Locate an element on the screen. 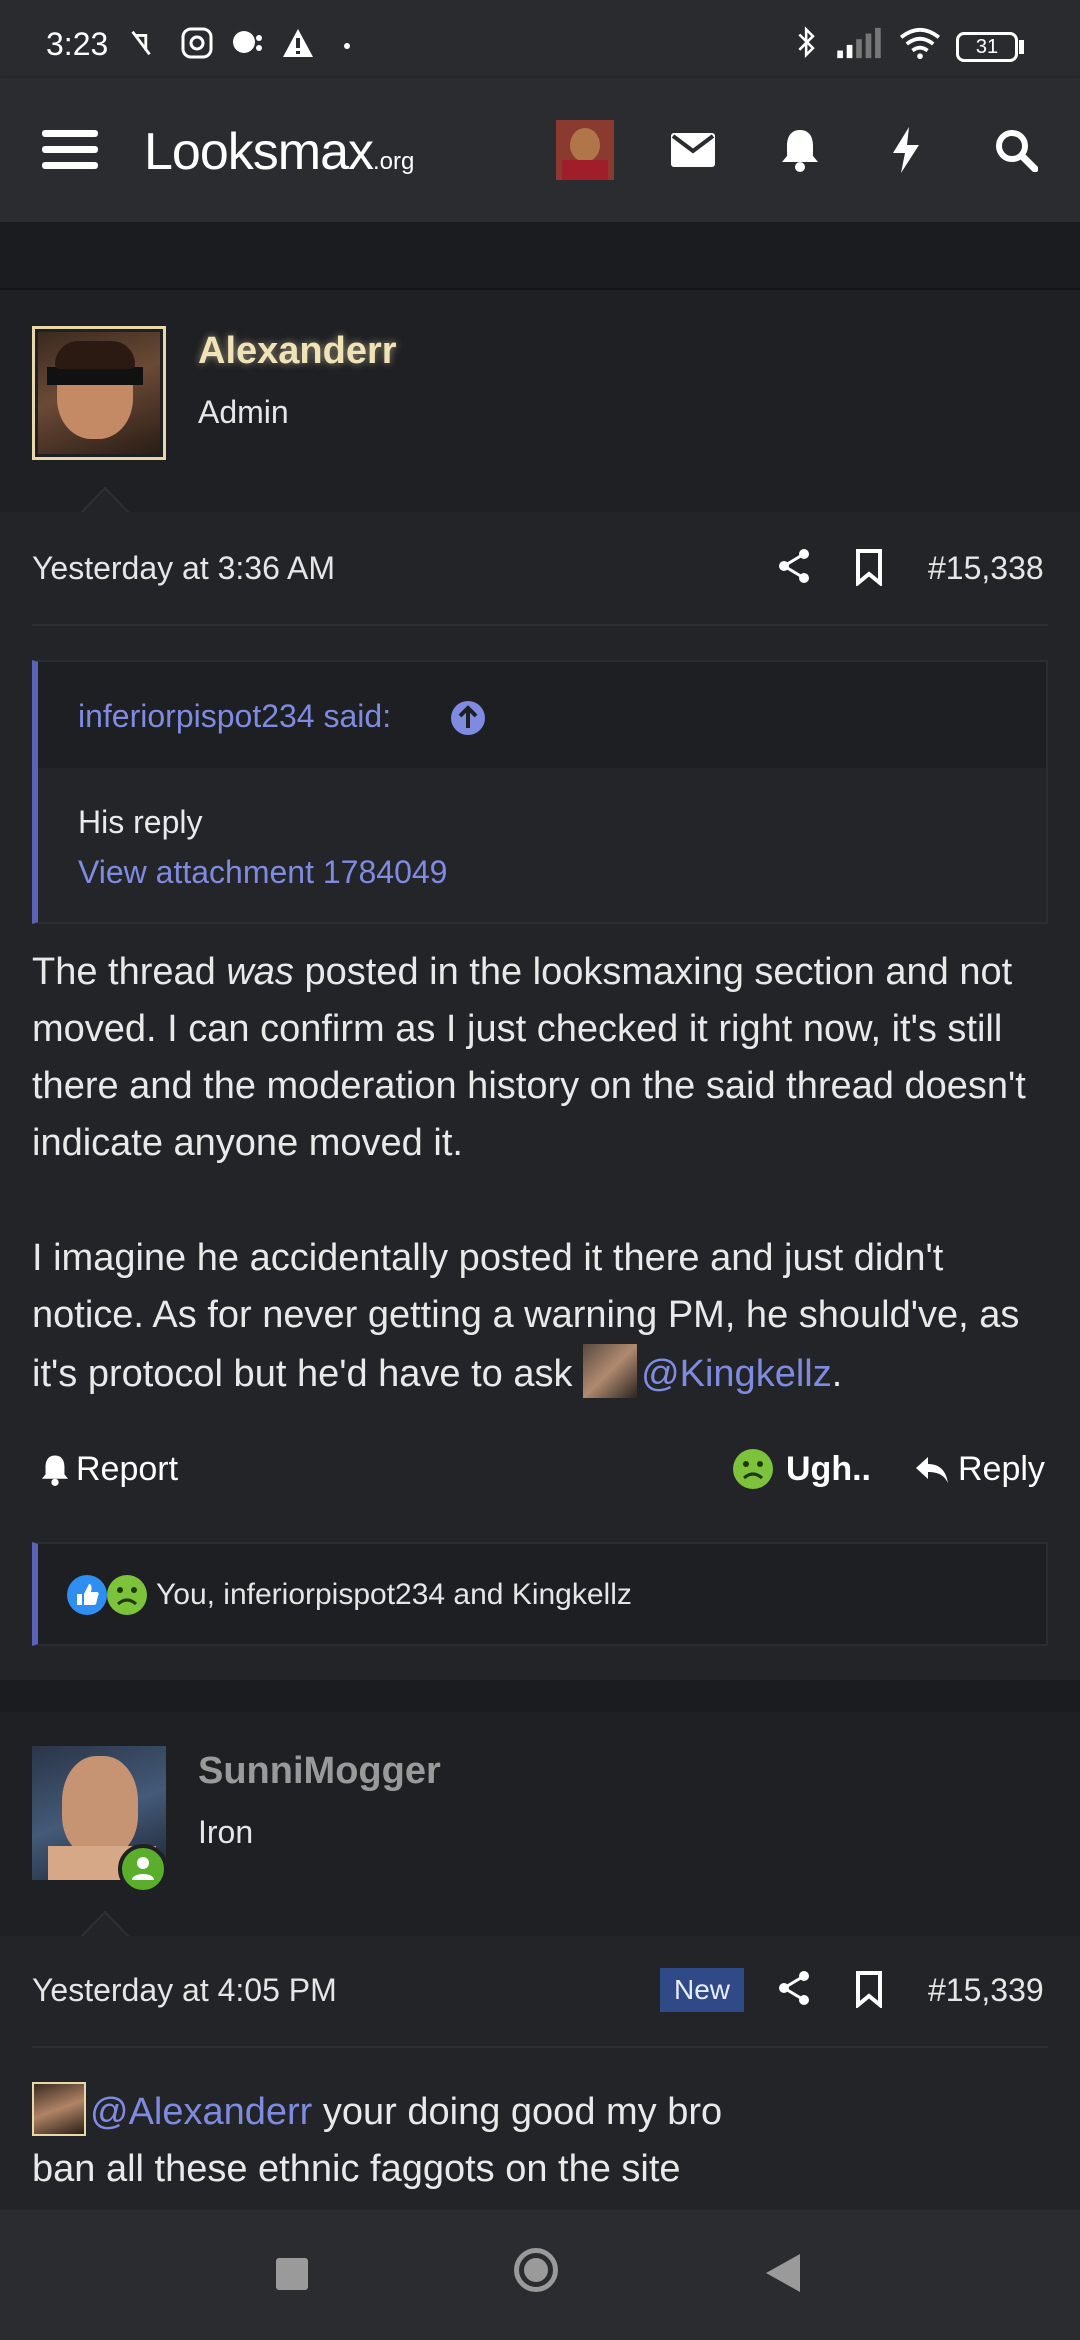 Image resolution: width=1080 pixels, height=2340 pixels. post-number: #15,338 is located at coordinates (986, 568).